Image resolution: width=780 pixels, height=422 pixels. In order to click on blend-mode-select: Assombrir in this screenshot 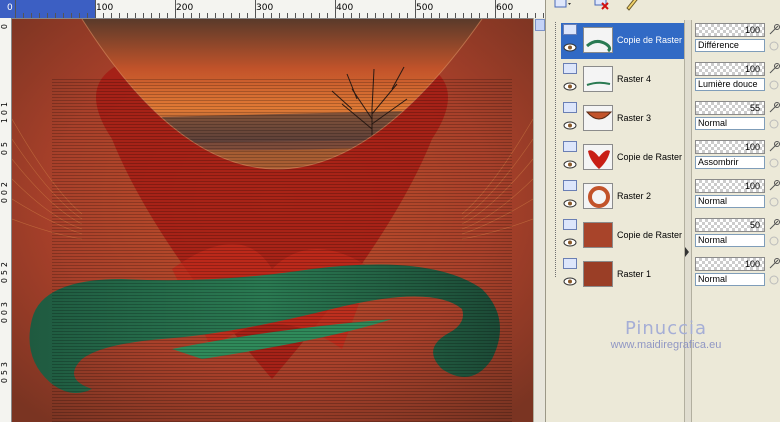, I will do `click(730, 162)`.